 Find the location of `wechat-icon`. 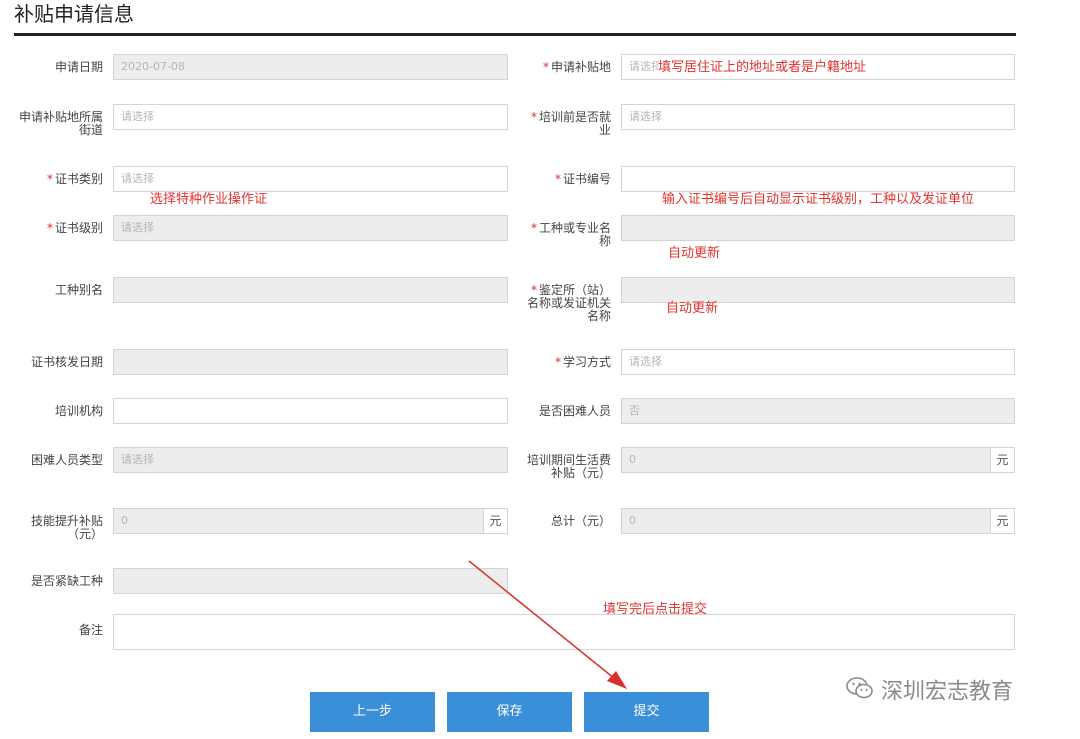

wechat-icon is located at coordinates (860, 692).